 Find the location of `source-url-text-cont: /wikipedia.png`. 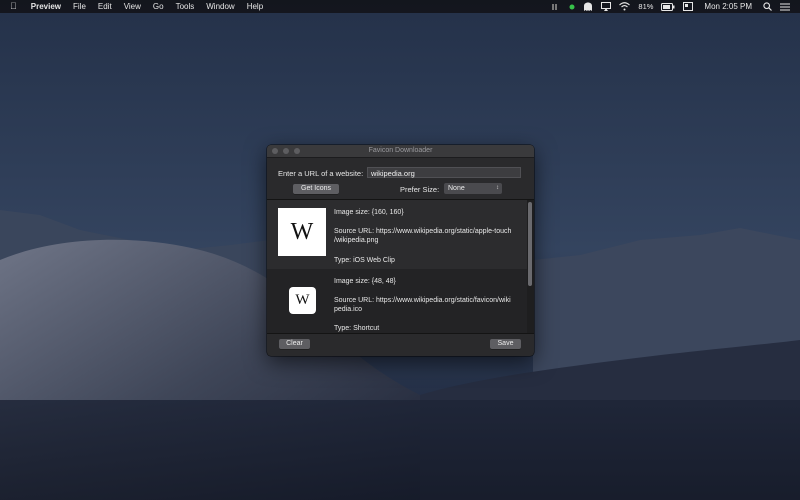

source-url-text-cont: /wikipedia.png is located at coordinates (356, 240).